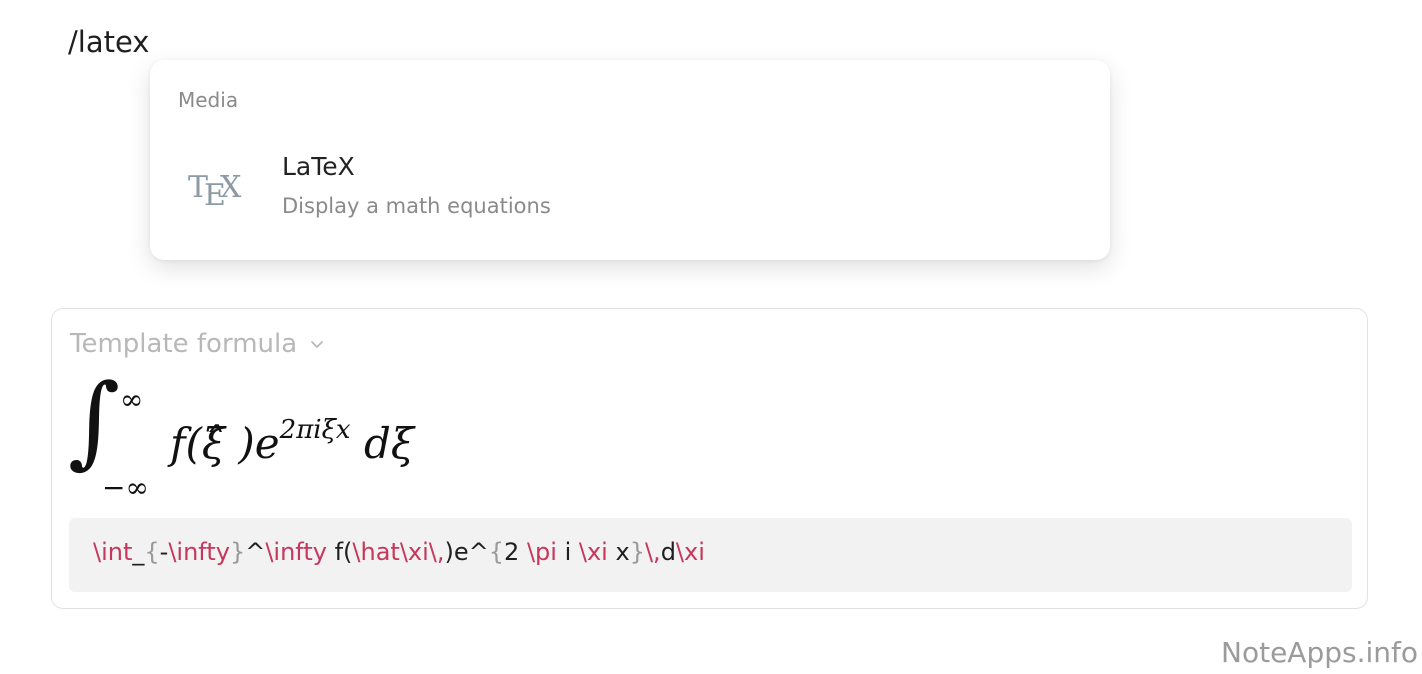  I want to click on code-token-plain: f(, so click(339, 552).